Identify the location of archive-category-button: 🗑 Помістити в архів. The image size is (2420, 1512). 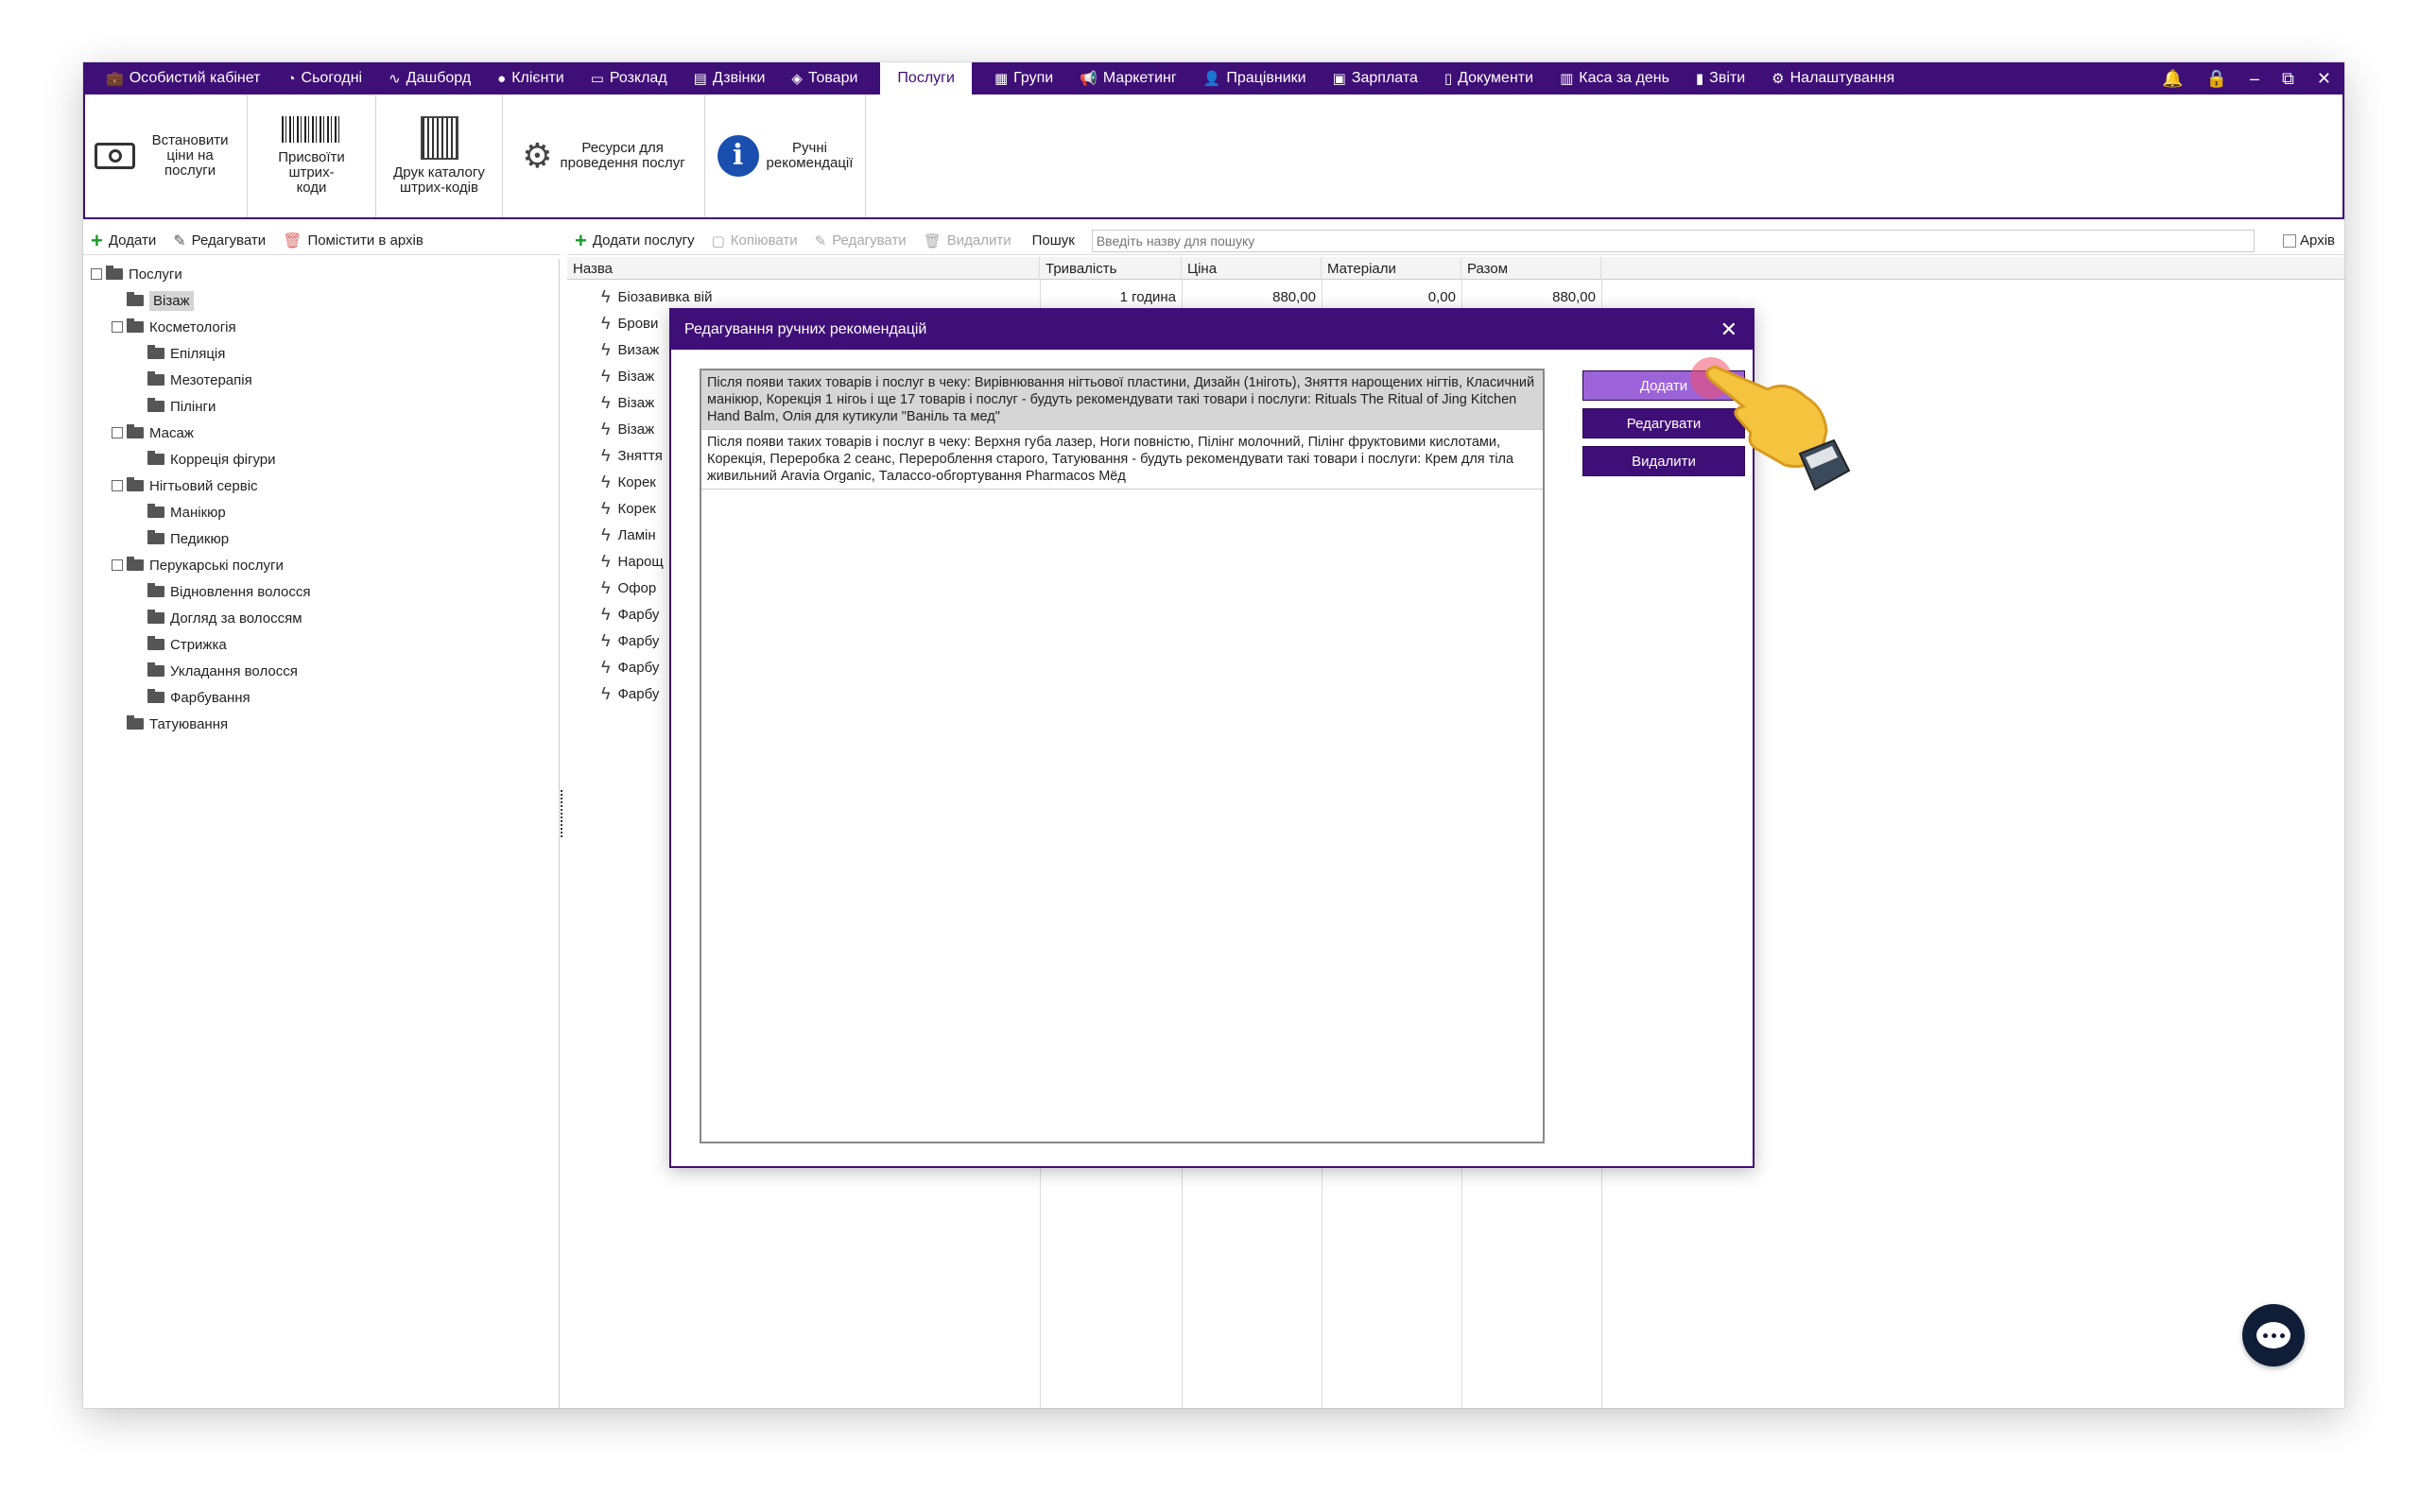
(353, 241).